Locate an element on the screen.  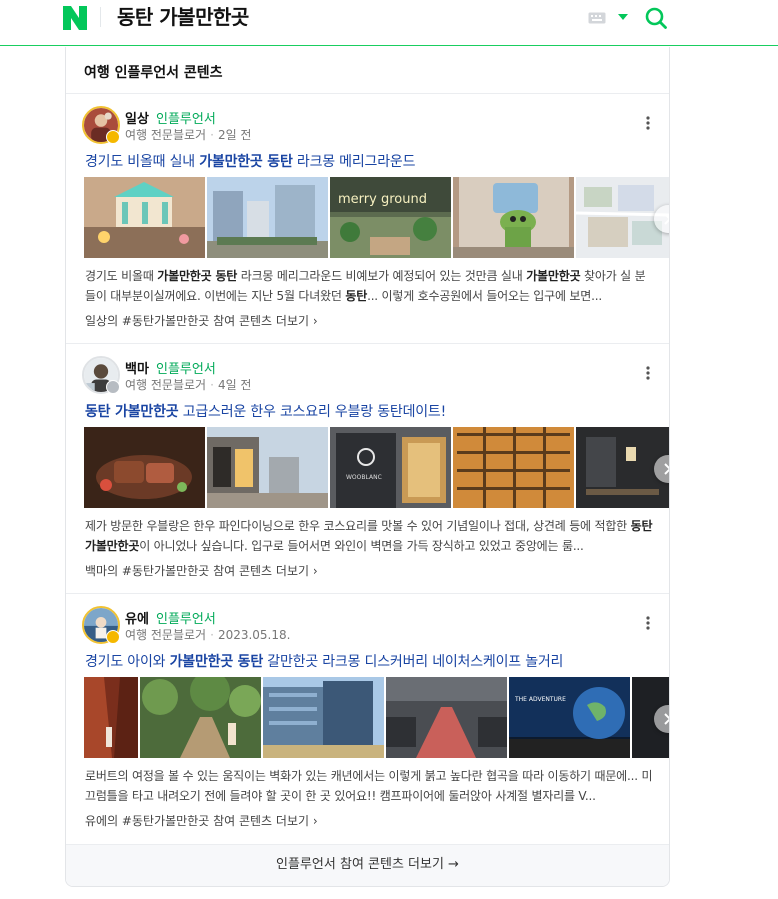
more-influencer-content-button: 인플루언서 참여 콘텐츠 더보기 → is located at coordinates (367, 865).